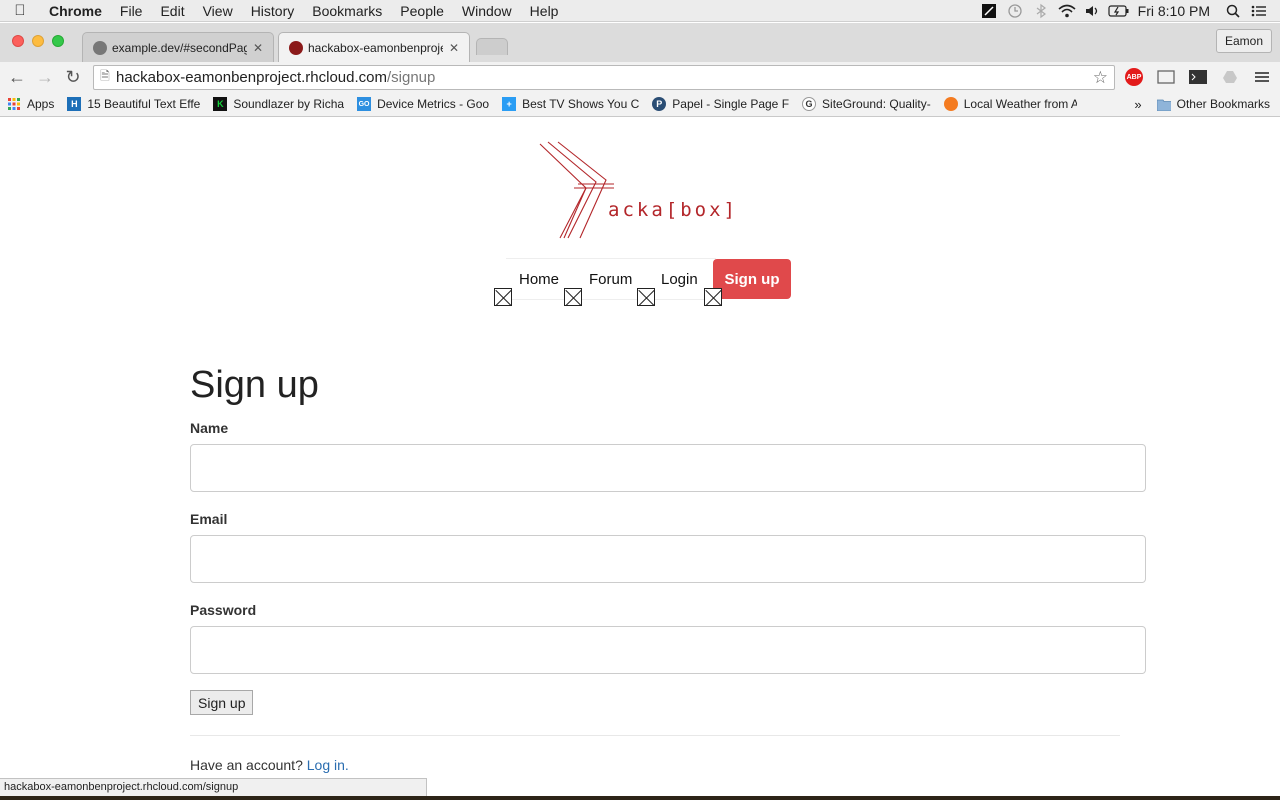 This screenshot has height=800, width=1280. I want to click on form-divider, so click(655, 735).